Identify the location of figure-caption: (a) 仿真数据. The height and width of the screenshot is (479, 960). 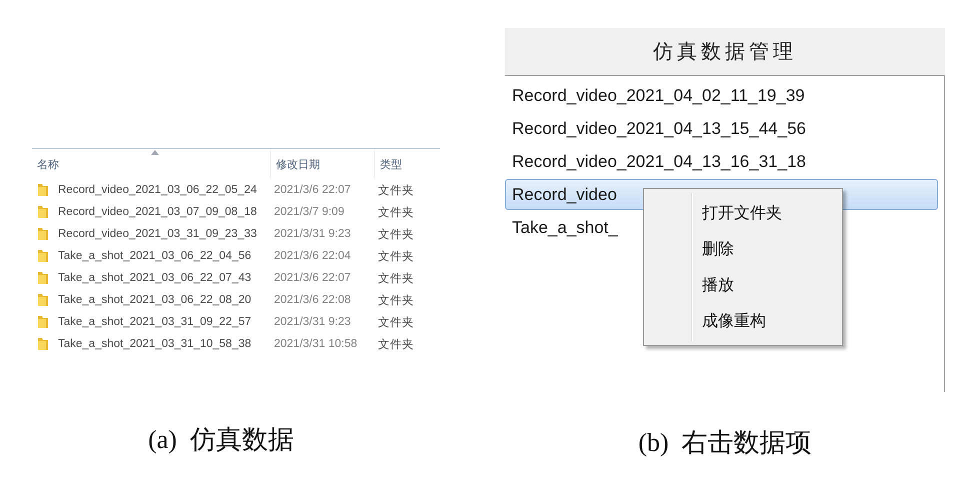
(221, 440).